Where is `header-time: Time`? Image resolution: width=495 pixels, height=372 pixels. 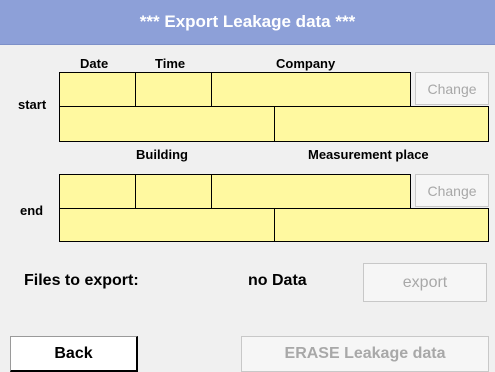
header-time: Time is located at coordinates (170, 63).